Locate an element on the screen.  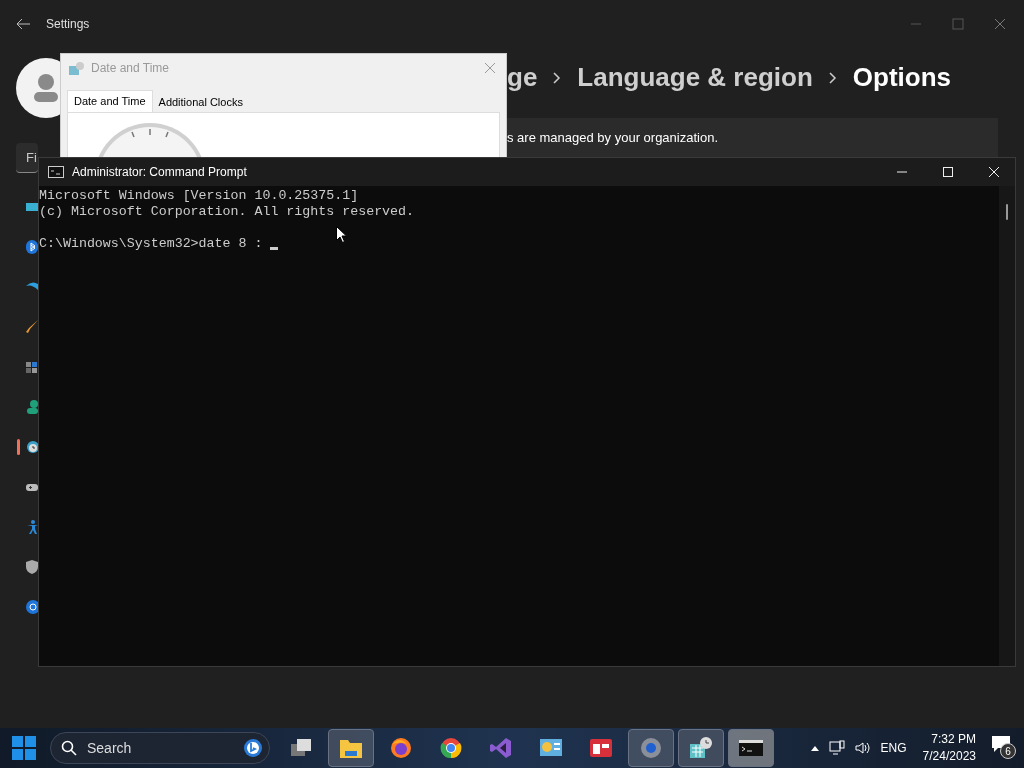
chrome-icon is located at coordinates (451, 748).